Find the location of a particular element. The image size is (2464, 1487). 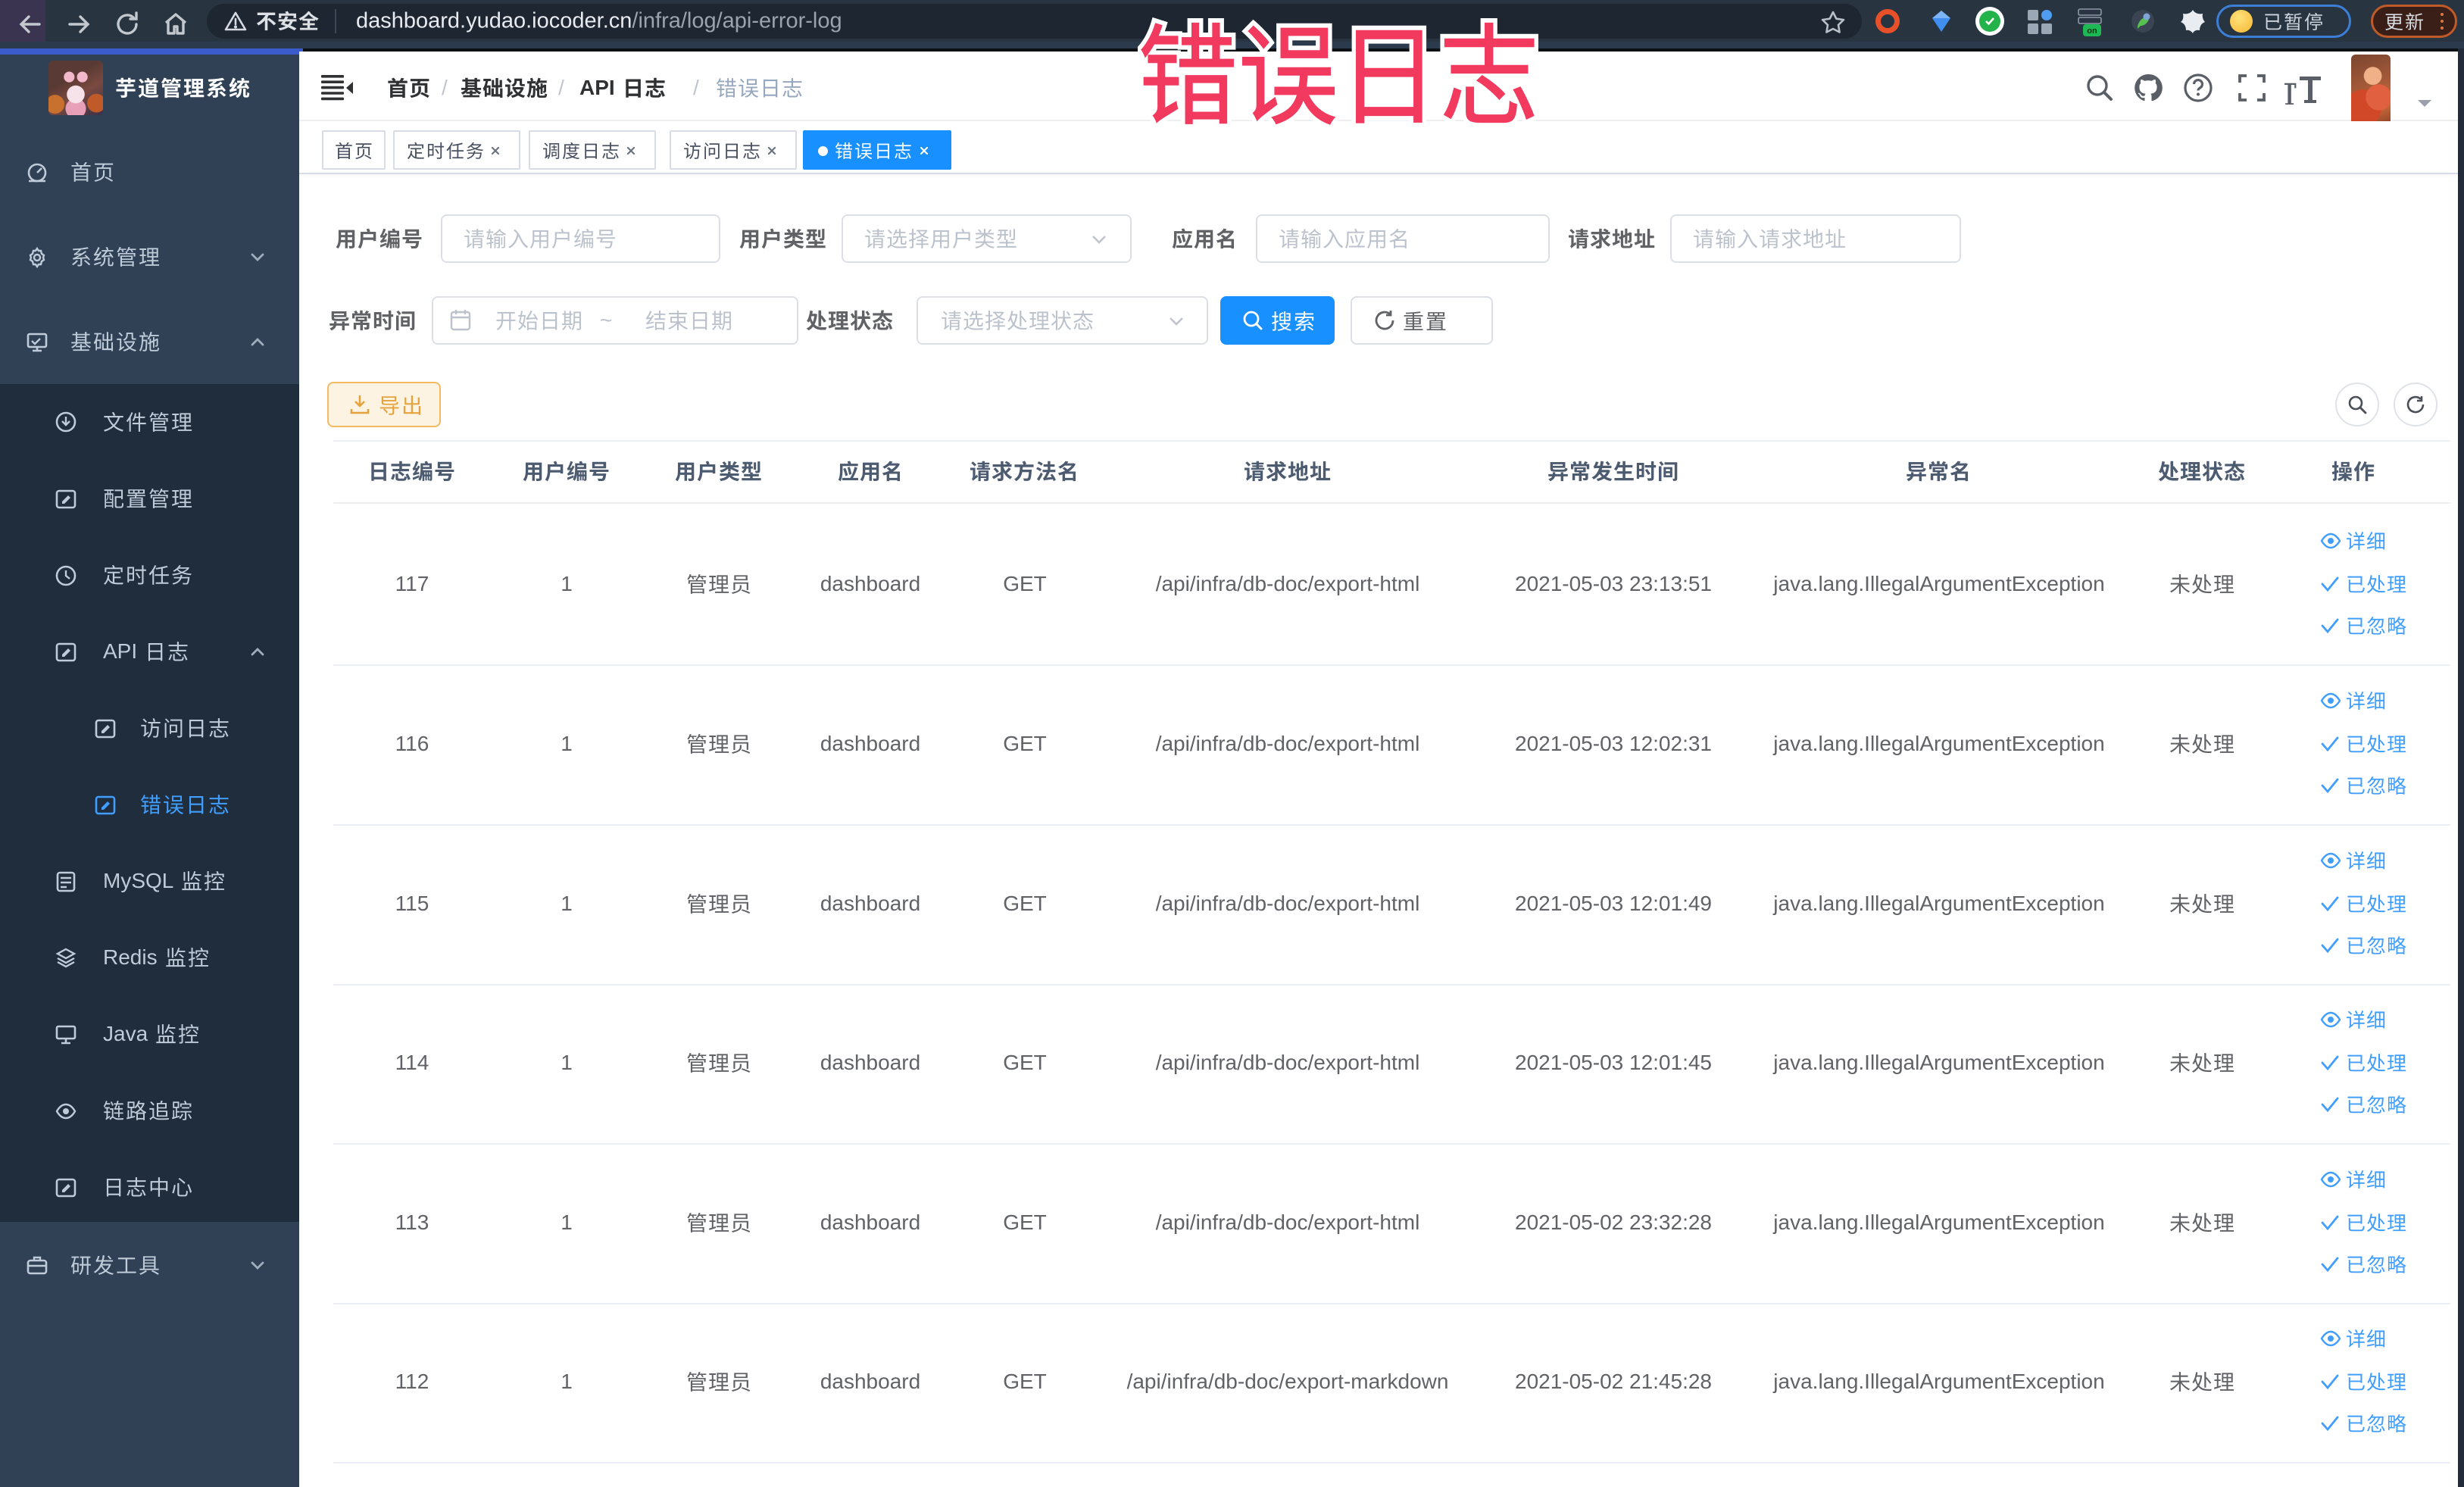

svg-text: on is located at coordinates (2092, 31).